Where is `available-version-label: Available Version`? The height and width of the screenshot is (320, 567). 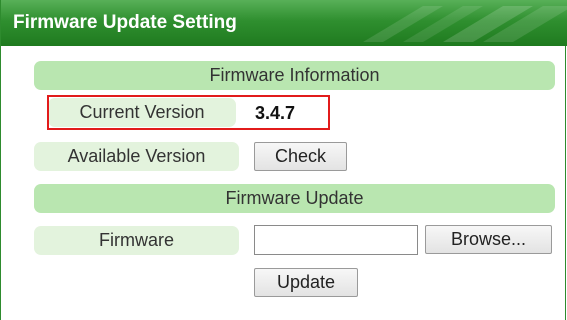 available-version-label: Available Version is located at coordinates (136, 156).